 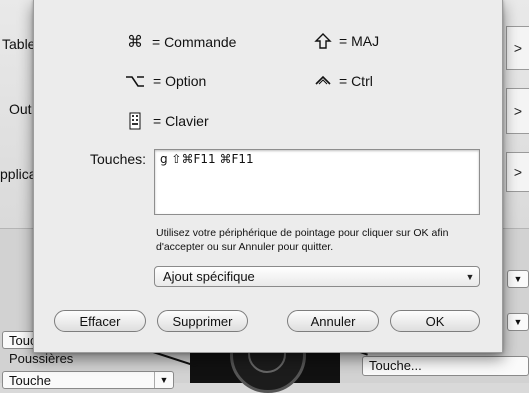 I want to click on legend-shift: = MAJ, so click(x=346, y=41).